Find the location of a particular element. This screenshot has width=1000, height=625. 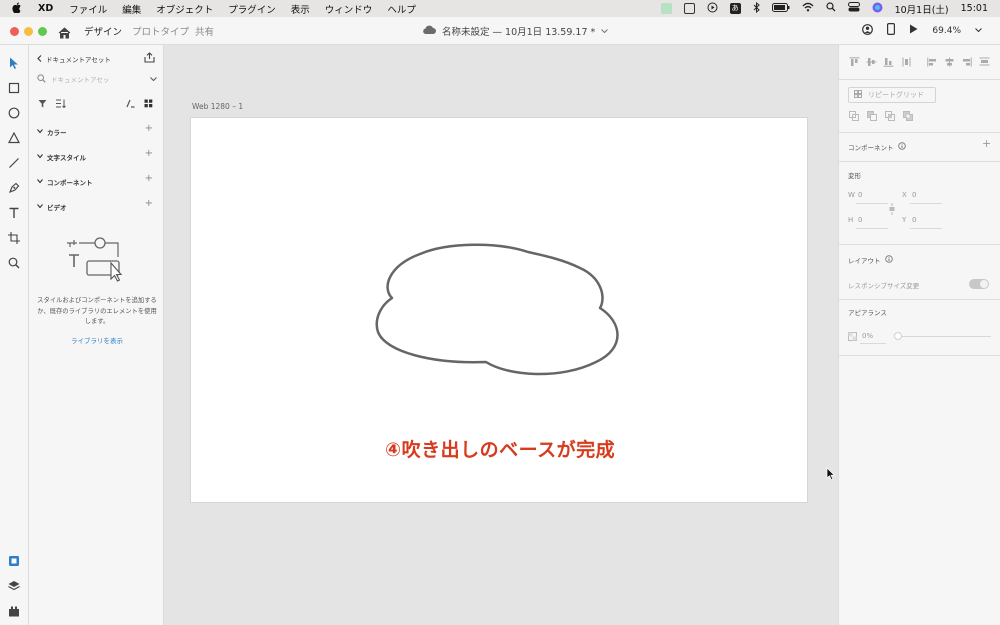

drive-icon is located at coordinates (689, 8).